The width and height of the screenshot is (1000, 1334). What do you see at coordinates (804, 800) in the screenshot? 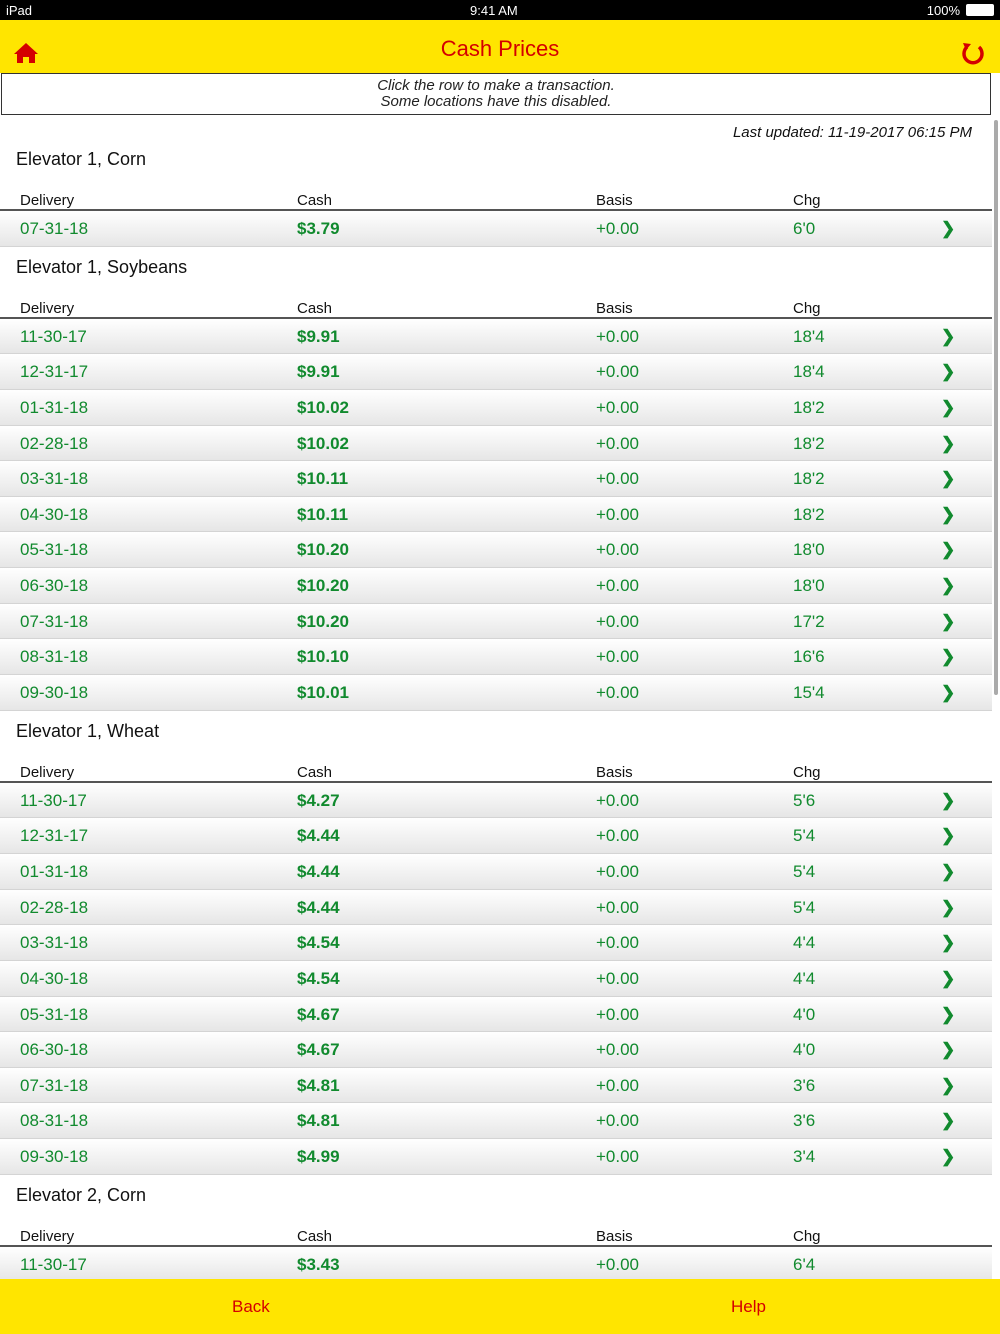
I see `cell-chg: 5'6` at bounding box center [804, 800].